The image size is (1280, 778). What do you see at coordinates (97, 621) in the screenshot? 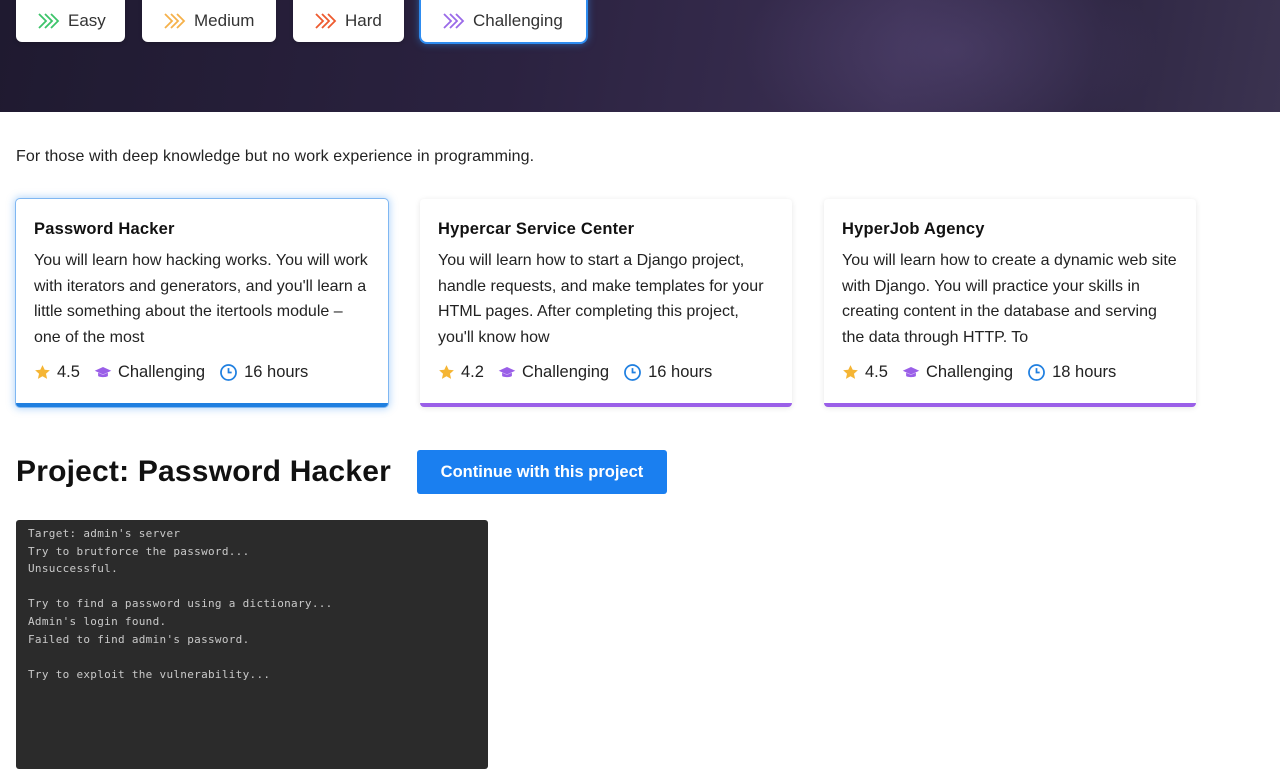
I see `terminal-line: Admin's login found.` at bounding box center [97, 621].